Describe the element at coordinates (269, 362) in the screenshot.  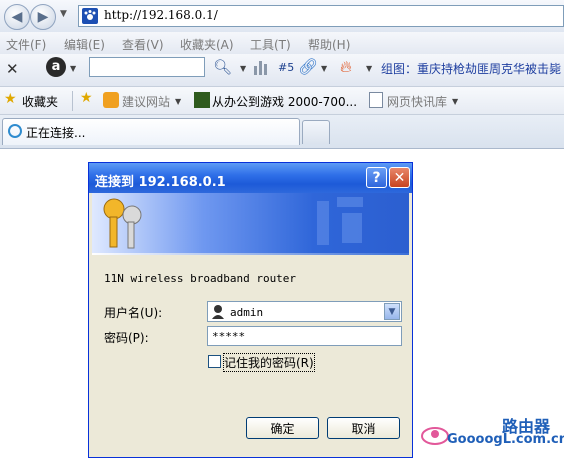
I see `remember-password-label: 记住我的密码(R)` at that location.